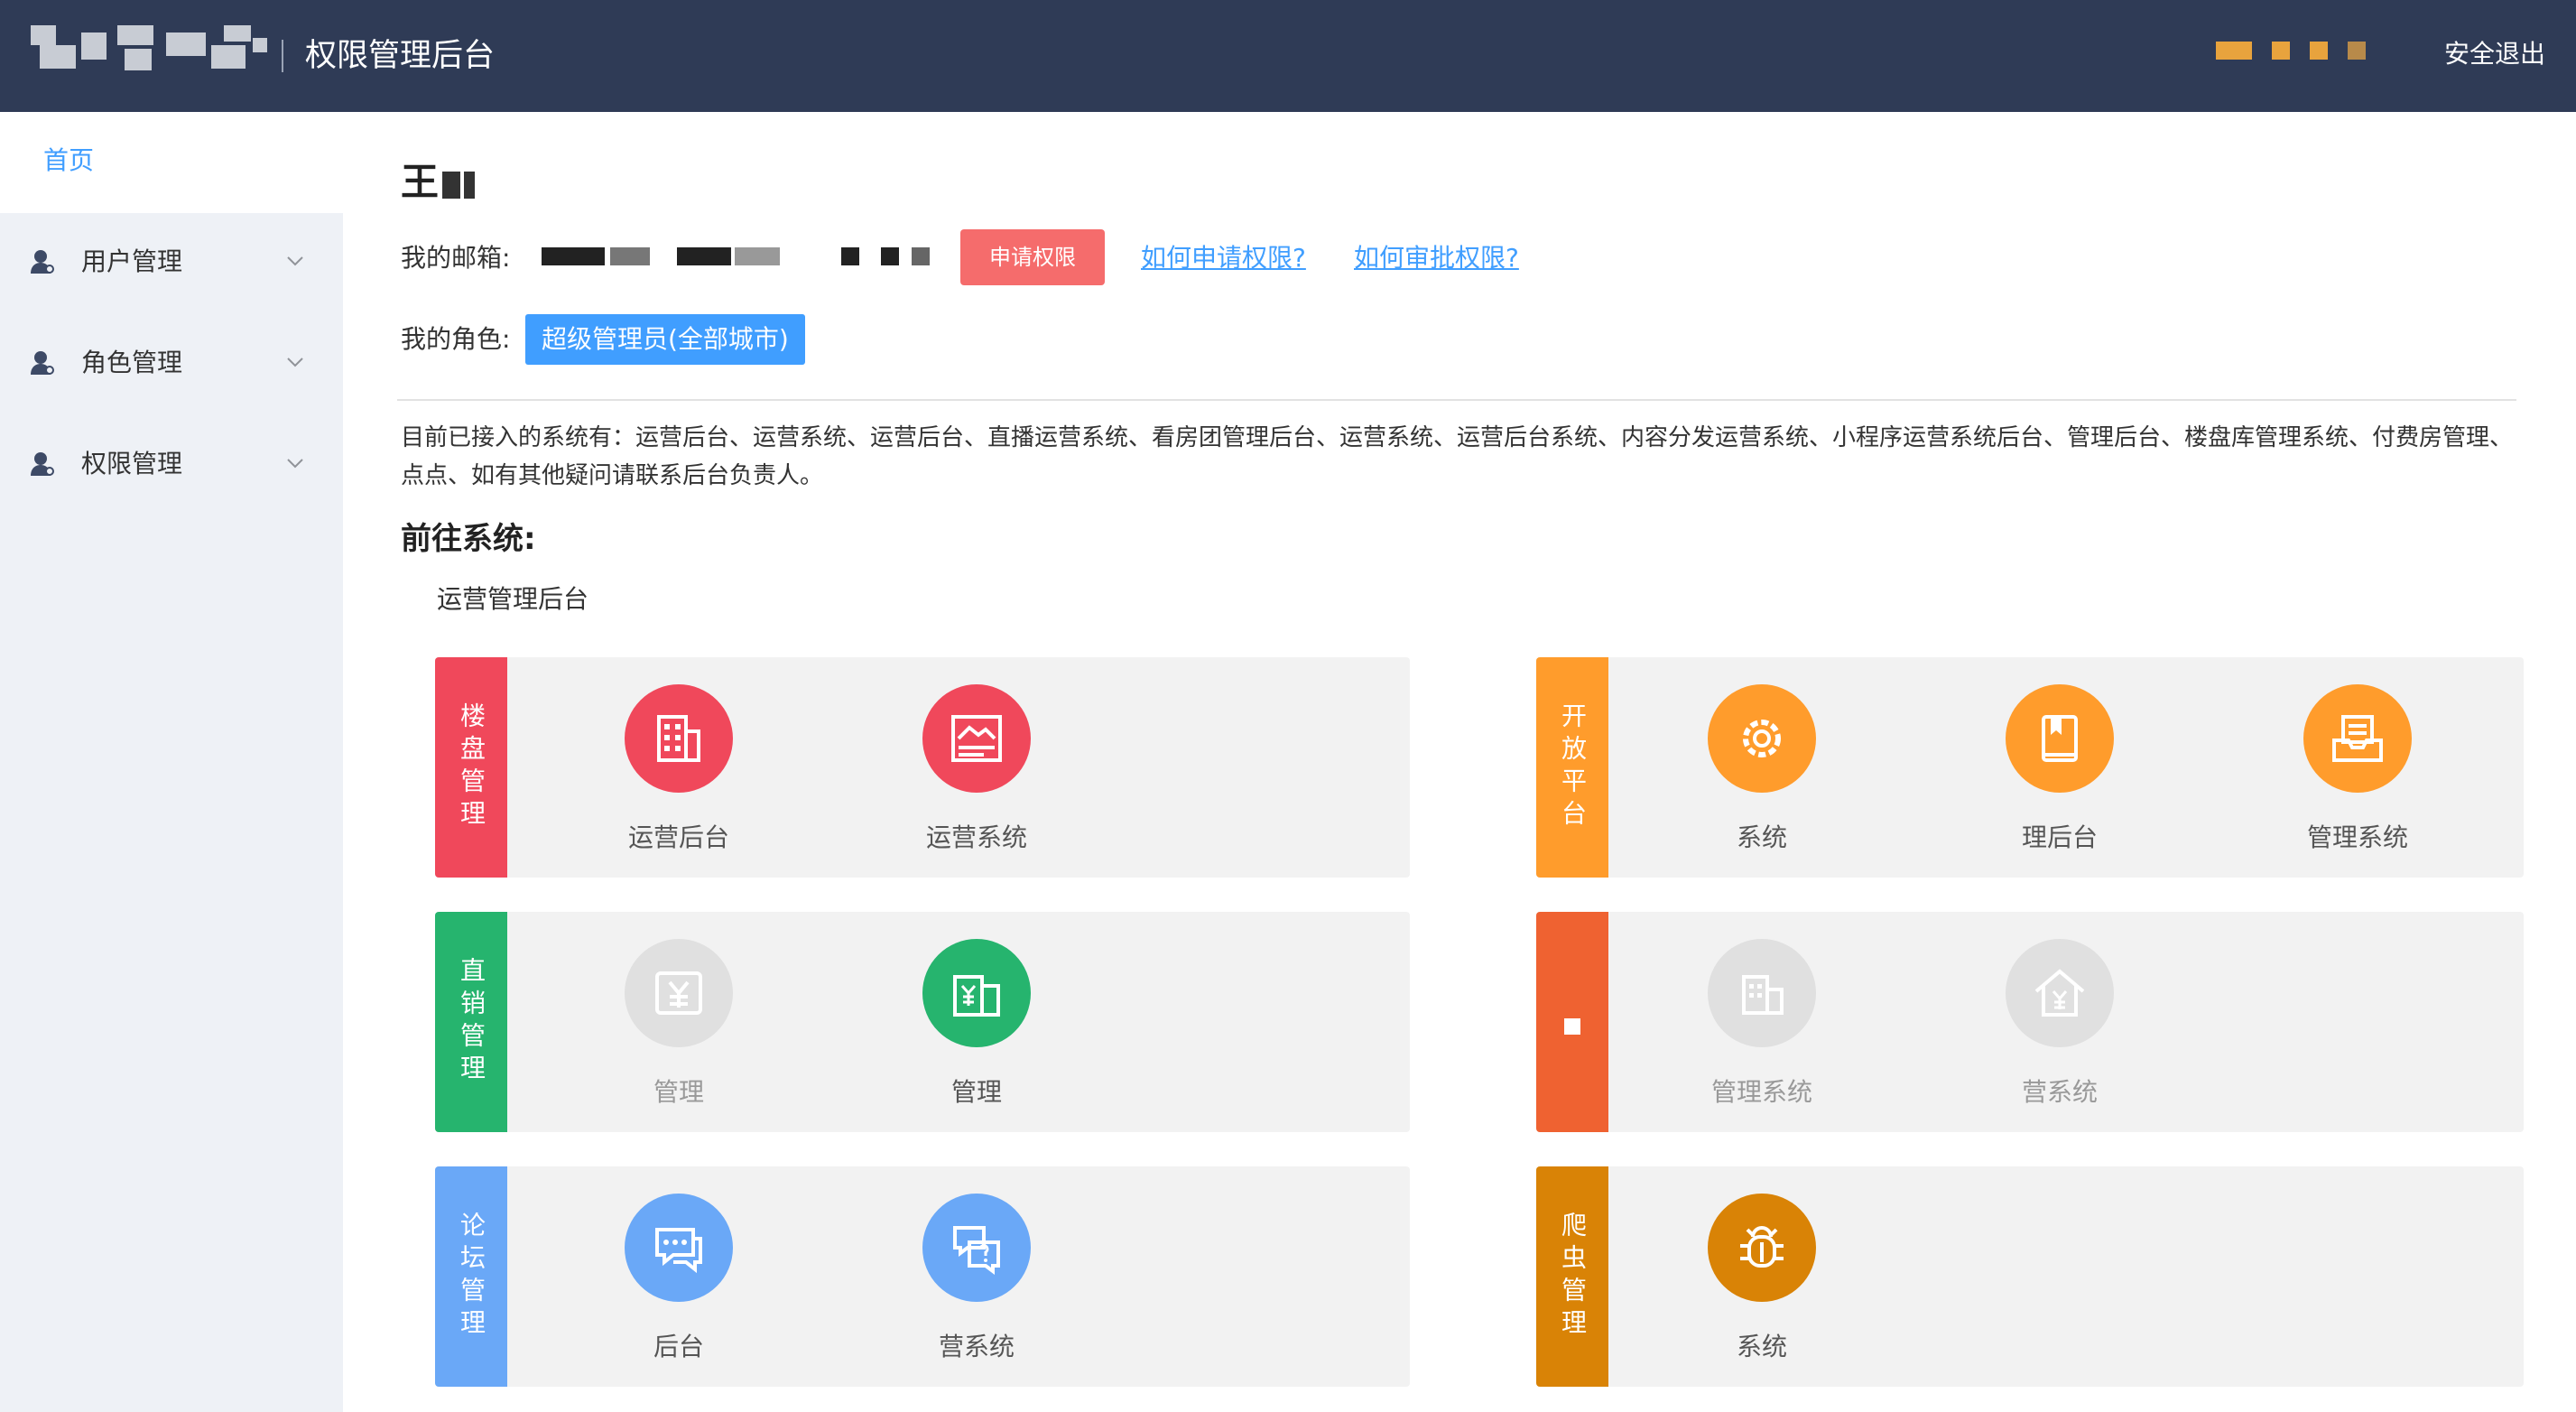 Image resolution: width=2576 pixels, height=1412 pixels. Describe the element at coordinates (976, 1248) in the screenshot. I see `question-chat-icon` at that location.